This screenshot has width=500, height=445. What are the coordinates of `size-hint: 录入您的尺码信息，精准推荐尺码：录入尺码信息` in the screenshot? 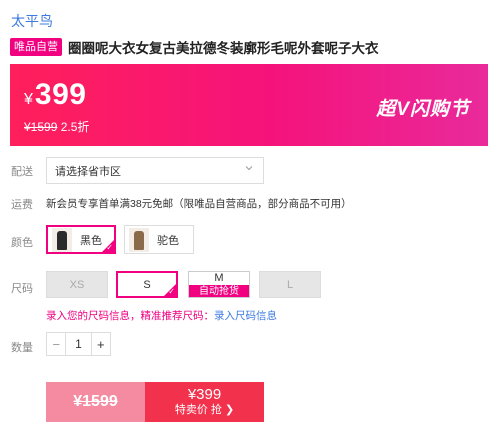 It's located at (161, 315).